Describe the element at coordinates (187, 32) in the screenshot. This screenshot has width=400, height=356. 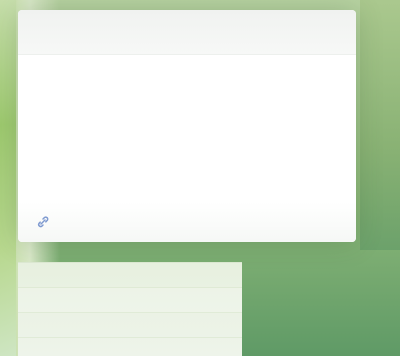
I see `dialog-titlebar` at that location.